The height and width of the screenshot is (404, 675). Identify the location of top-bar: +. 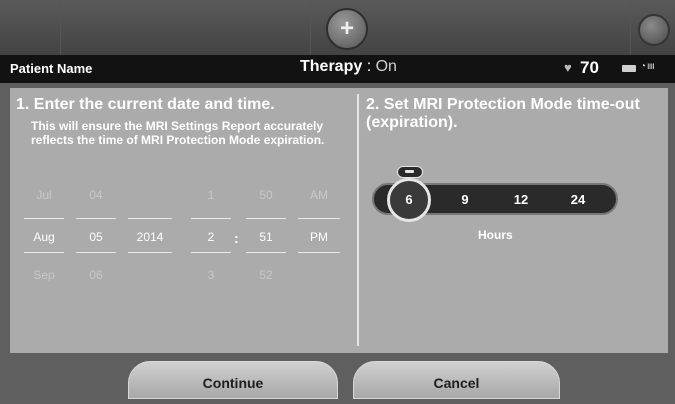
(337, 27).